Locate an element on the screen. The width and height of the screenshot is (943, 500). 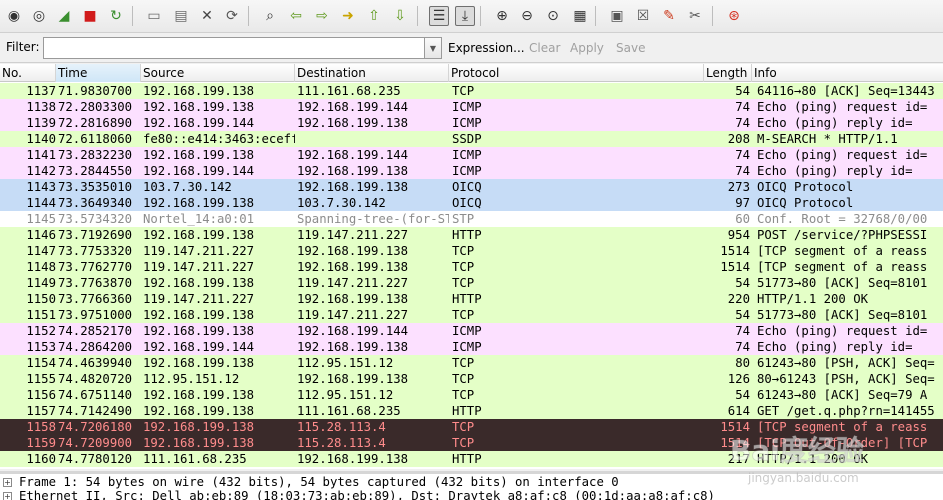
packet-number: 1143 is located at coordinates (41, 187).